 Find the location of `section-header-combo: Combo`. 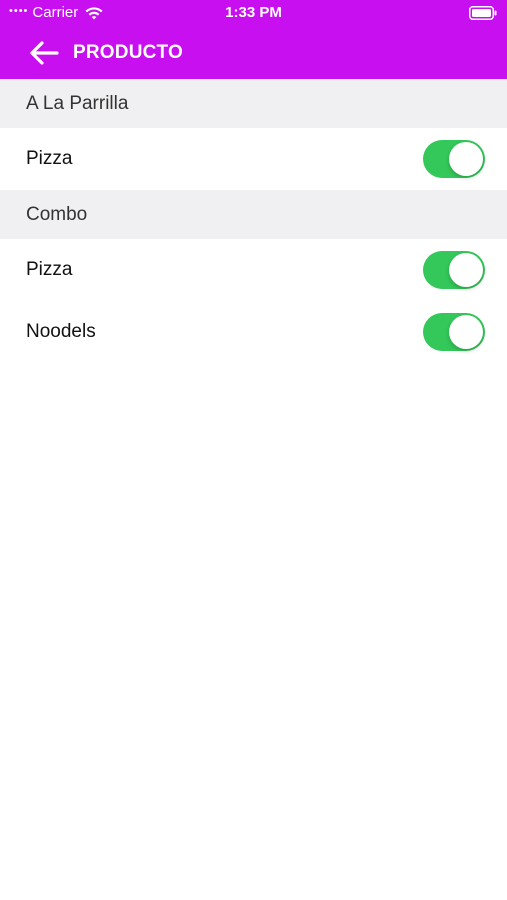

section-header-combo: Combo is located at coordinates (253, 214).